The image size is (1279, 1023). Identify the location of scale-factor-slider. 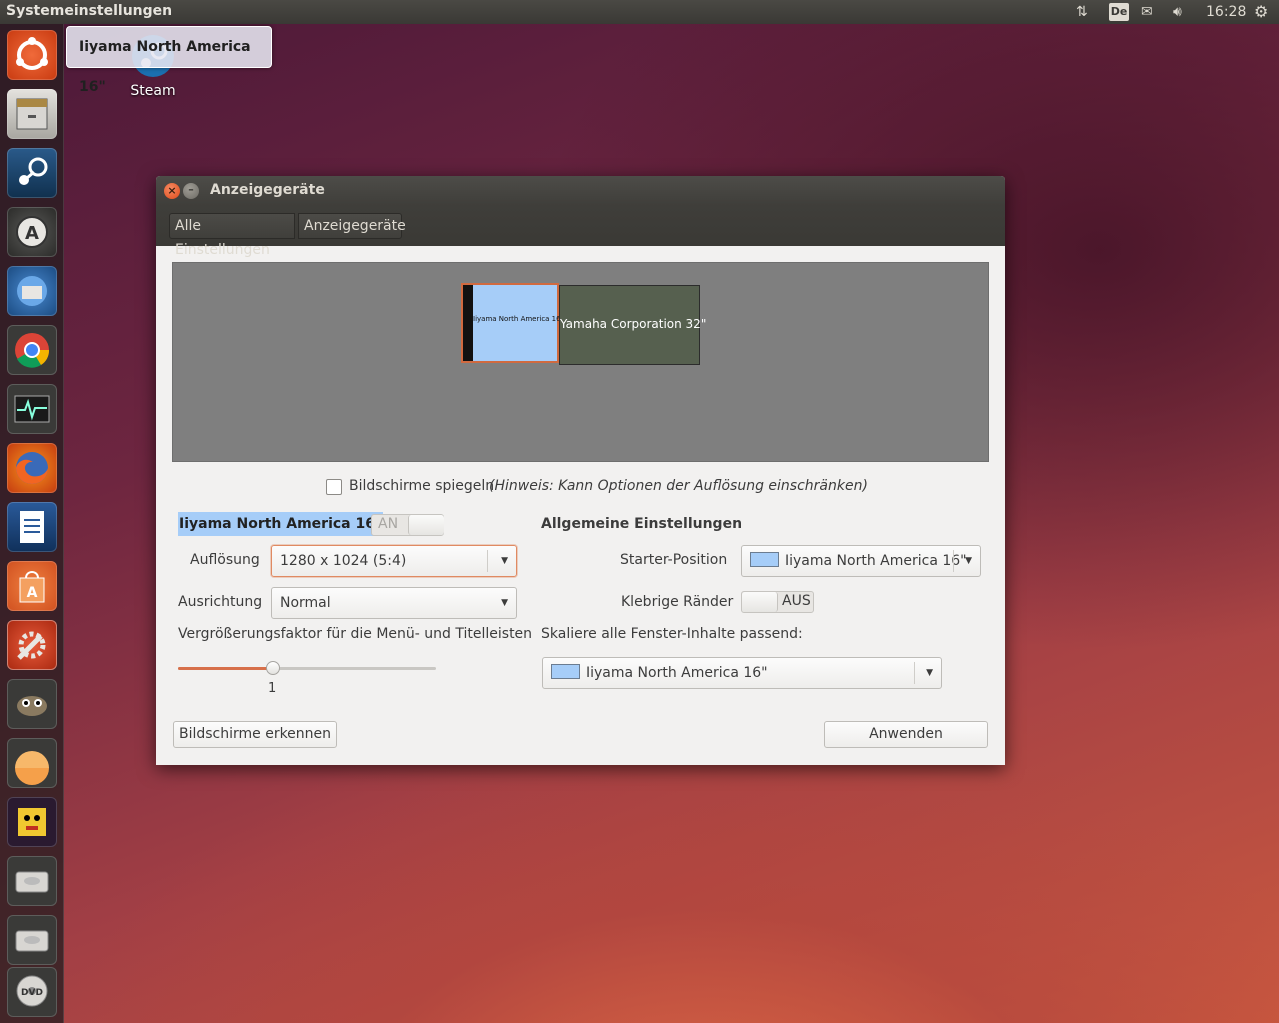
(307, 668).